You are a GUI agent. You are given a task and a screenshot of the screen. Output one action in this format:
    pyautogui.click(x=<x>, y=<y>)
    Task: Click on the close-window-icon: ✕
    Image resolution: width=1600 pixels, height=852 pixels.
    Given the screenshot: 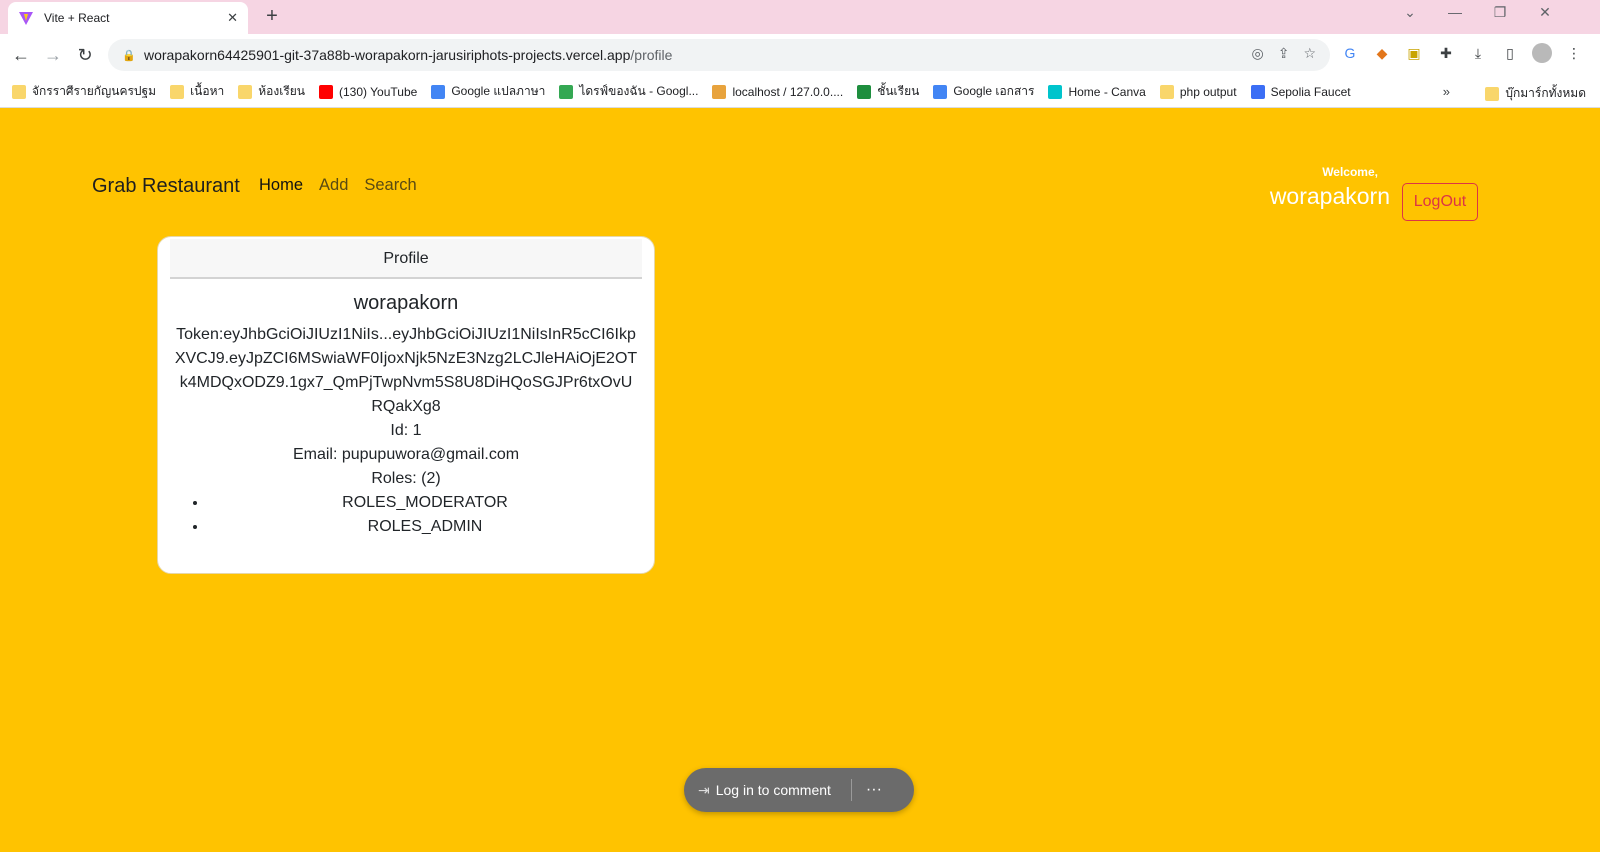 What is the action you would take?
    pyautogui.click(x=1545, y=12)
    